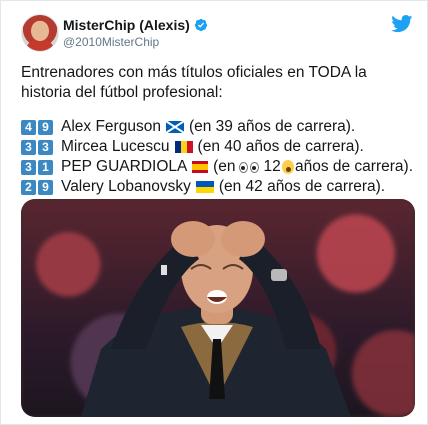 The width and height of the screenshot is (428, 425). Describe the element at coordinates (174, 127) in the screenshot. I see `scotland-flag-icon` at that location.